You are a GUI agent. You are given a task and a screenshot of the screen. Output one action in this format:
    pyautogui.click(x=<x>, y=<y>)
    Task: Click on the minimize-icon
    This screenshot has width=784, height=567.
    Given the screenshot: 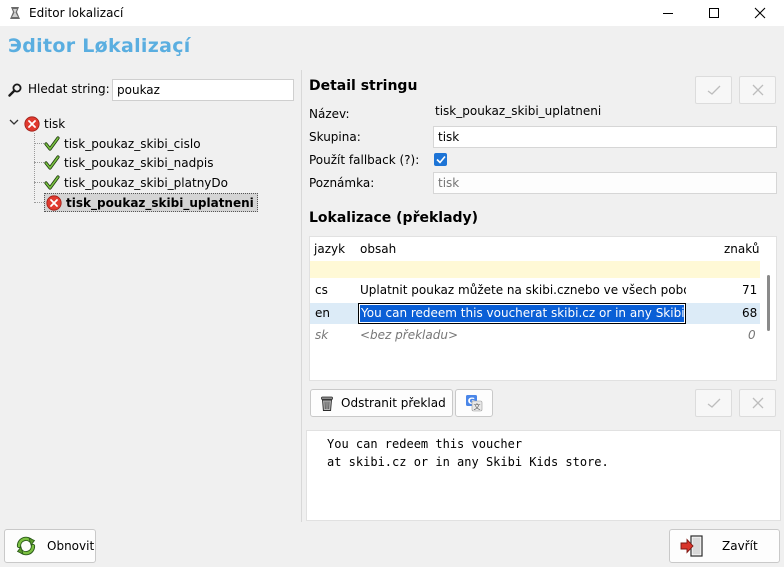 What is the action you would take?
    pyautogui.click(x=668, y=13)
    